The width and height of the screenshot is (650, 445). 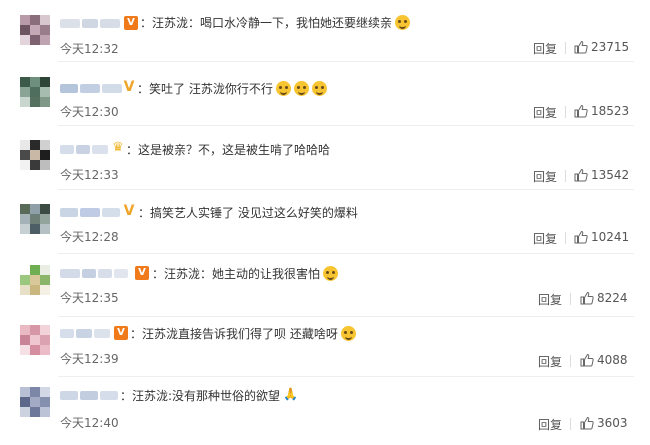 I want to click on comment-item: V ：汪苏泷：她主动的让我很害怕 今天12:35 回复 8224, so click(x=325, y=285).